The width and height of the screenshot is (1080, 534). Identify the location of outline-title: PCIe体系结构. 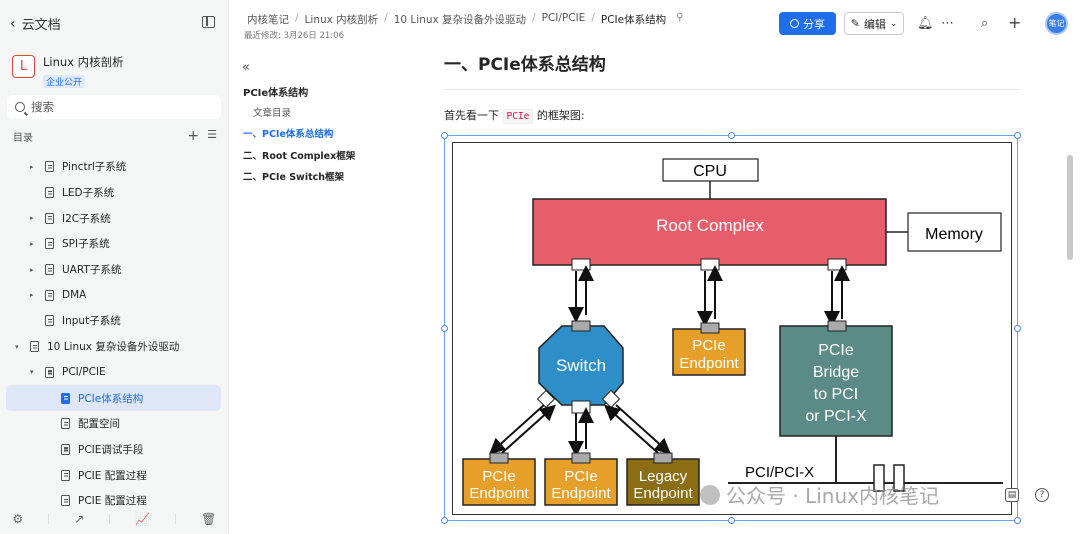
(276, 93).